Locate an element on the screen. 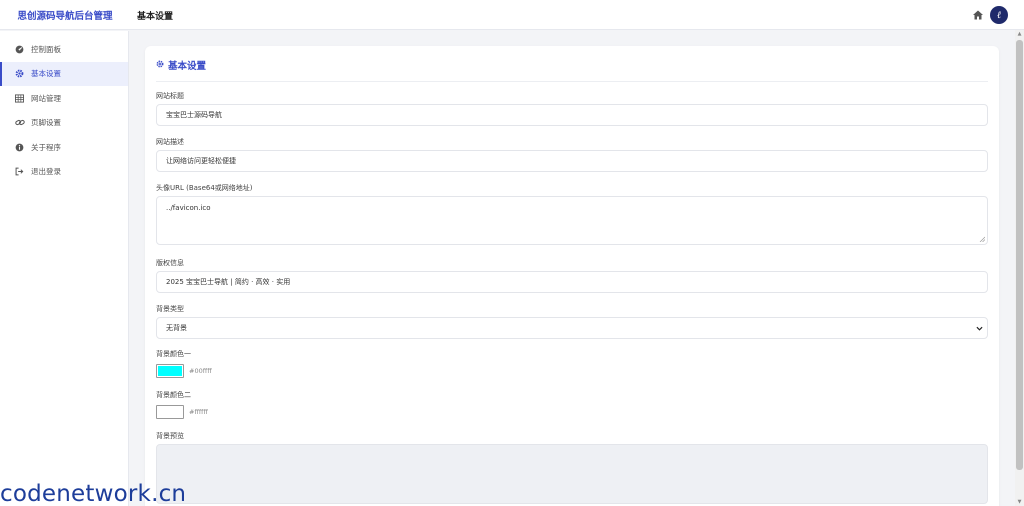 This screenshot has width=1024, height=506. link-icon is located at coordinates (19, 122).